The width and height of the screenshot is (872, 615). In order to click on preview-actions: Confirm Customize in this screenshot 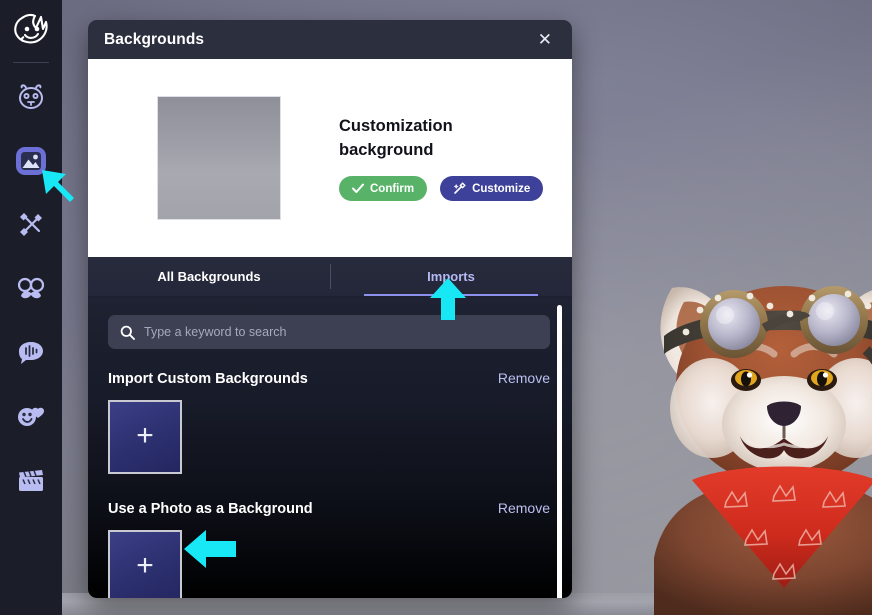, I will do `click(444, 189)`.